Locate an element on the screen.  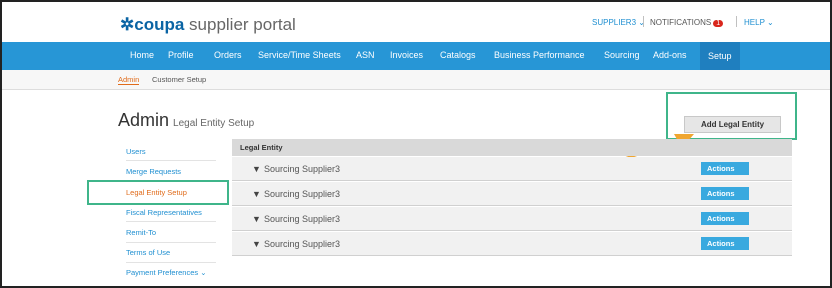
nav-sourcing: Sourcing is located at coordinates (622, 55).